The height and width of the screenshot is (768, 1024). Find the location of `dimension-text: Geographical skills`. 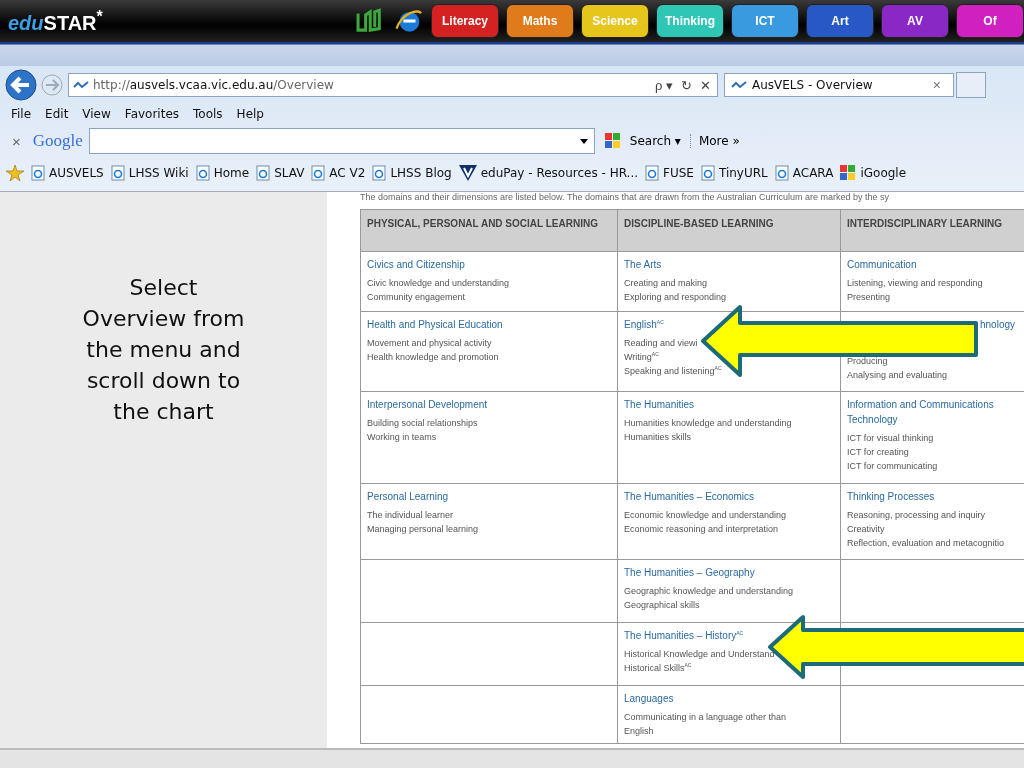

dimension-text: Geographical skills is located at coordinates (662, 605).